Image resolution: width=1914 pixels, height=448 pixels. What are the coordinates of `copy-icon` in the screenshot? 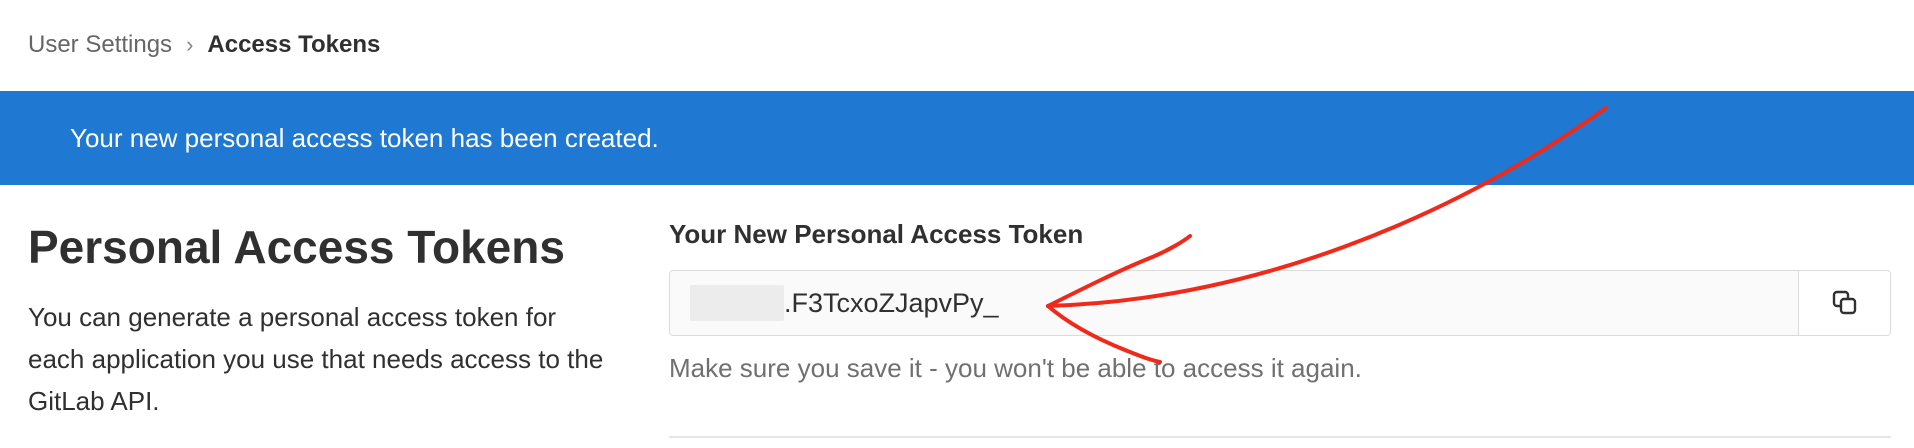 It's located at (1844, 302).